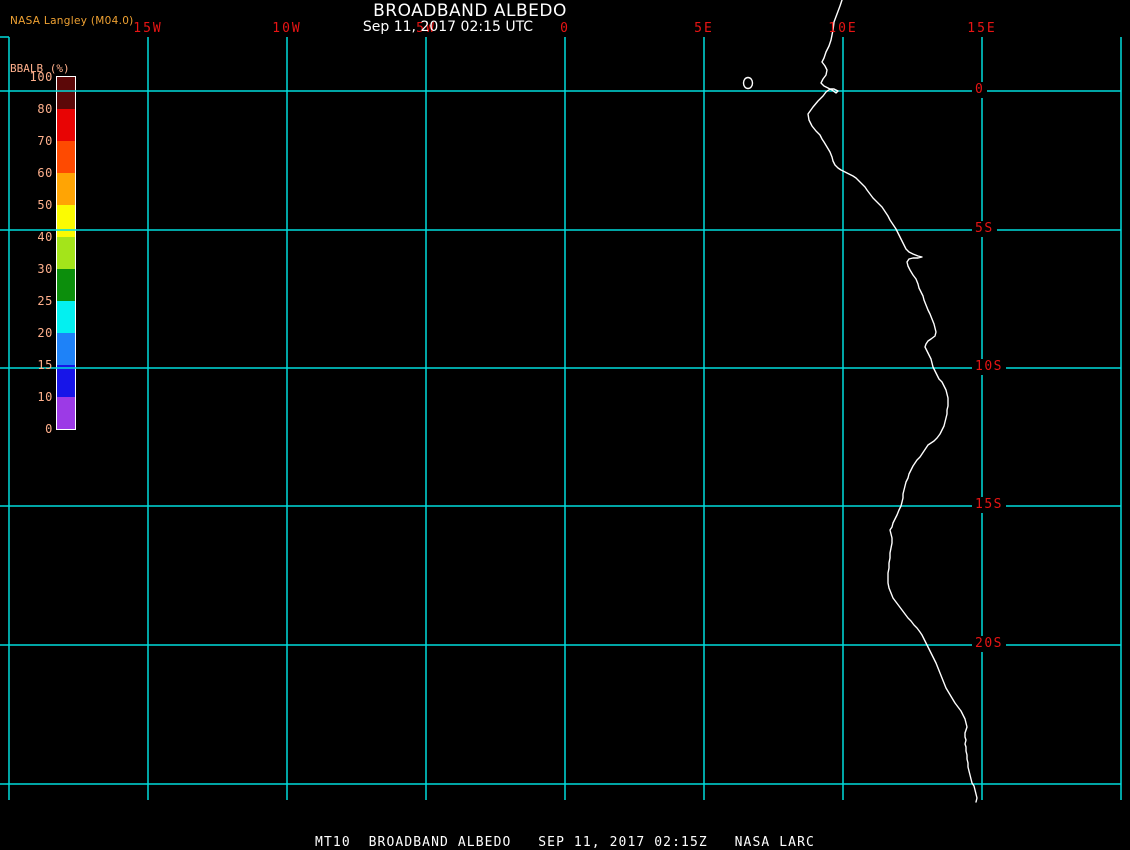 This screenshot has width=1130, height=850. What do you see at coordinates (45, 269) in the screenshot?
I see `legend-tick-30: 30` at bounding box center [45, 269].